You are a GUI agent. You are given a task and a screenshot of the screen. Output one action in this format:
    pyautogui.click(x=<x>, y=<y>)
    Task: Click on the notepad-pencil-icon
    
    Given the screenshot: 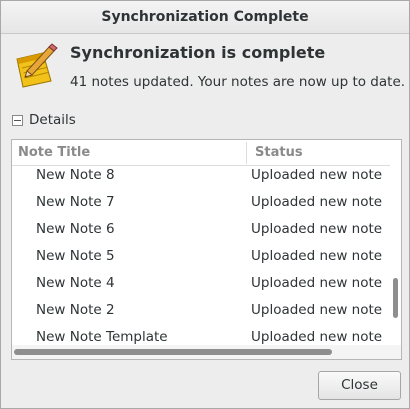 What is the action you would take?
    pyautogui.click(x=36, y=65)
    